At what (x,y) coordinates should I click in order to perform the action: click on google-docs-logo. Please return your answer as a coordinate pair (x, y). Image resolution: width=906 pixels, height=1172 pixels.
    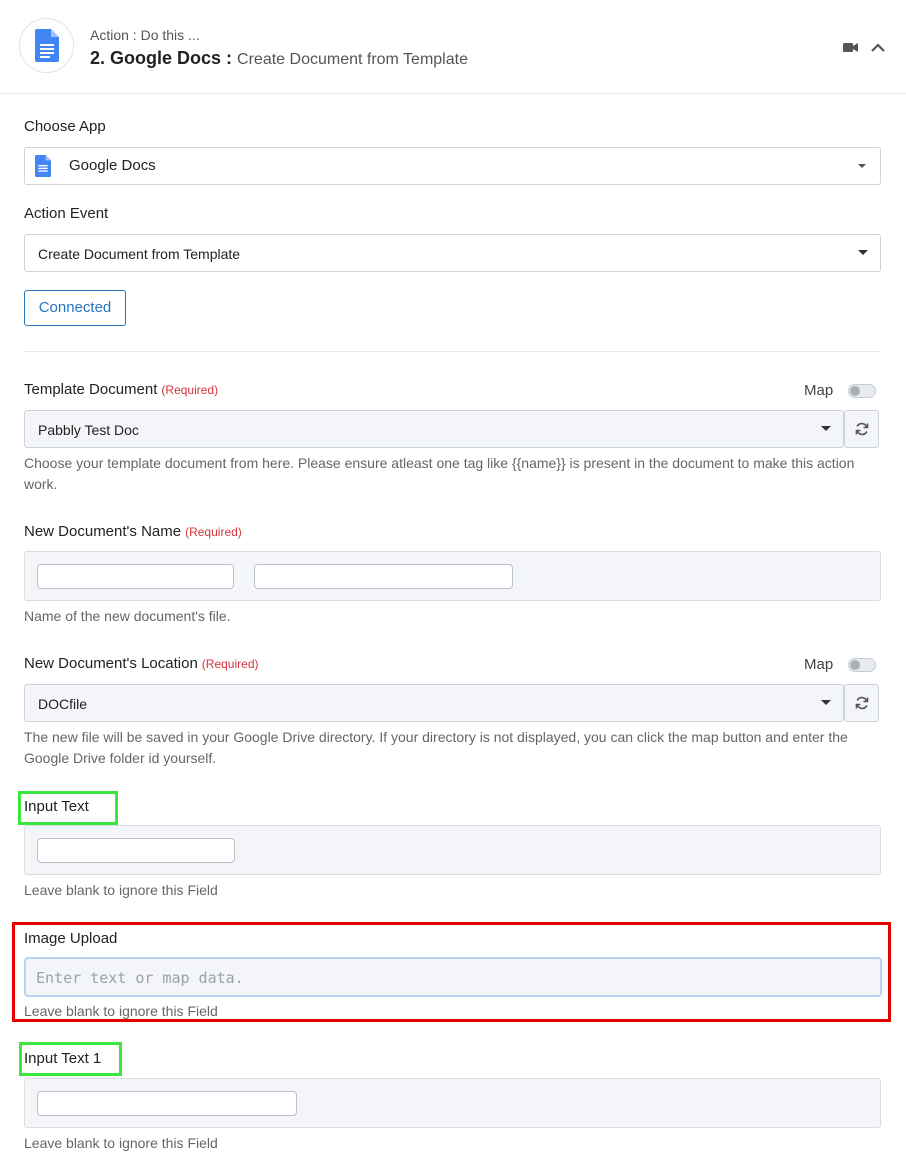
    Looking at the image, I should click on (46, 45).